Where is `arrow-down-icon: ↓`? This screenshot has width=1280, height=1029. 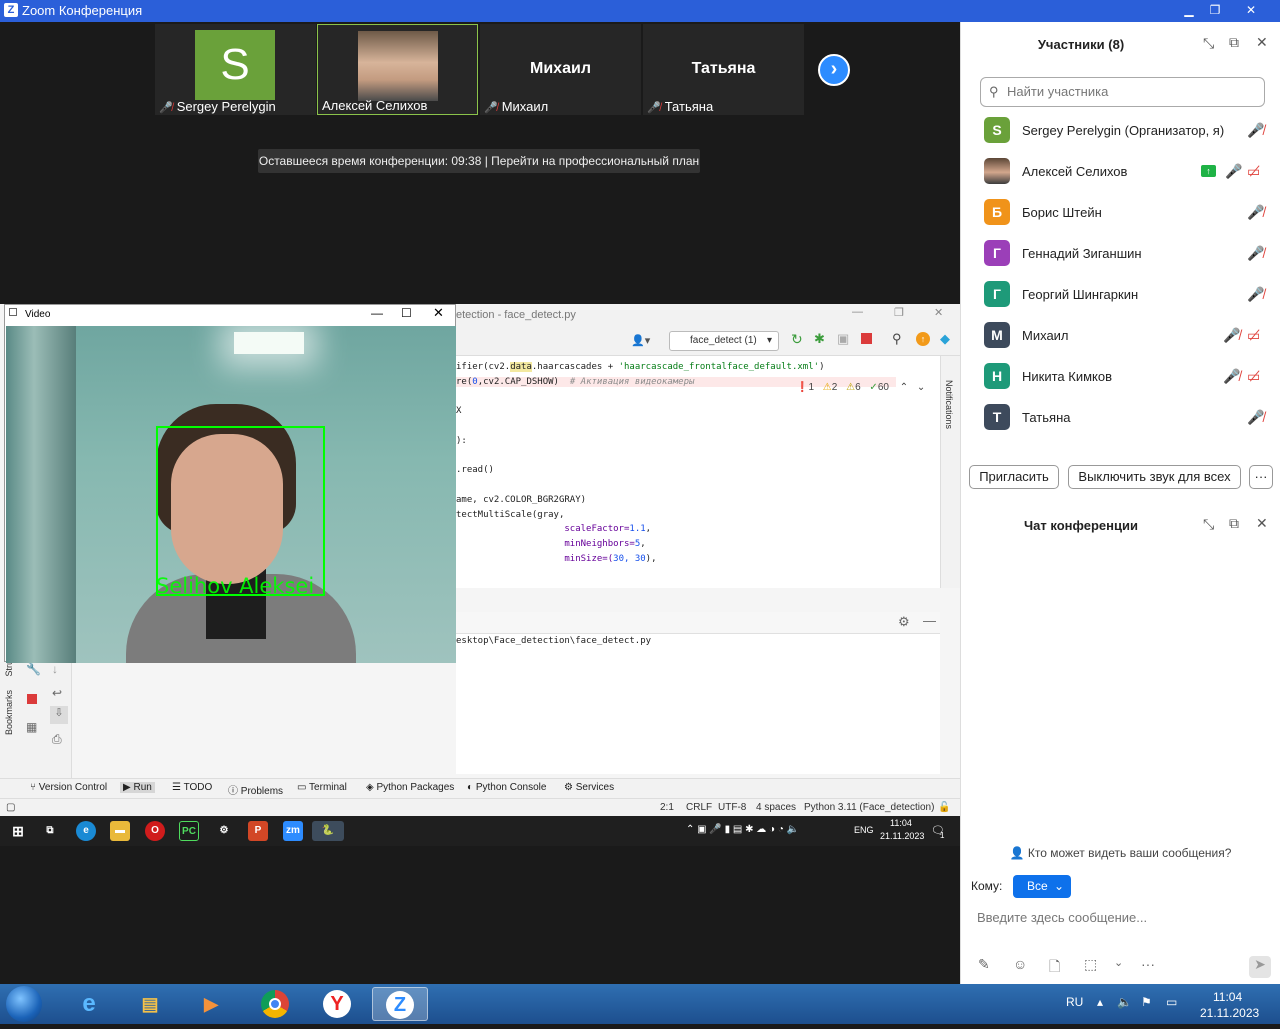
arrow-down-icon: ↓ is located at coordinates (55, 669).